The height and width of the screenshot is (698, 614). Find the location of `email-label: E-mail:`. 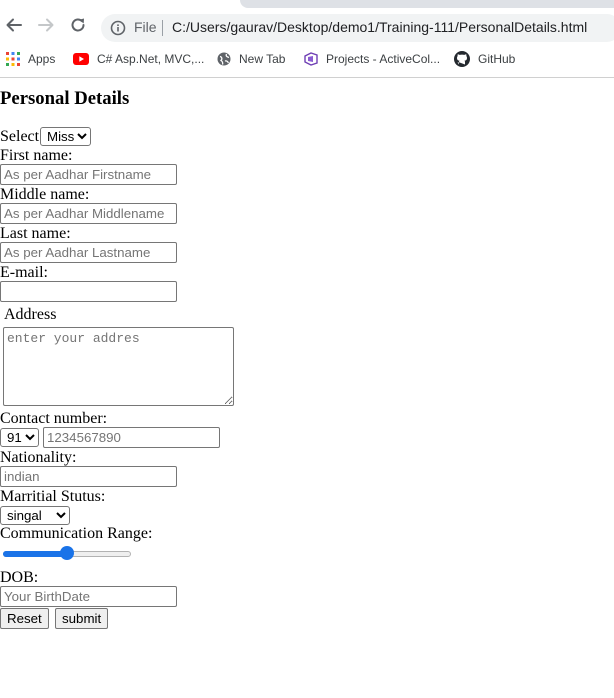

email-label: E-mail: is located at coordinates (24, 272).